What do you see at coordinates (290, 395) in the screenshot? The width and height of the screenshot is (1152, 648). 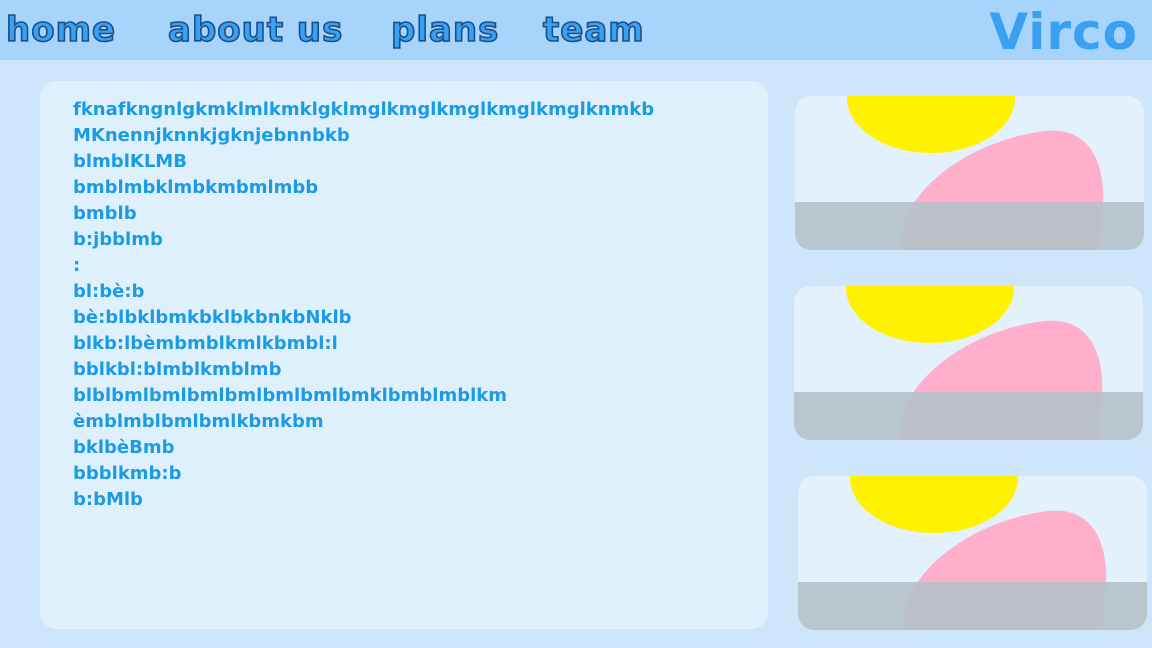 I see `text-line: blblbmlbmlbmlbmlbmlbmlbmklbmblmblkm` at bounding box center [290, 395].